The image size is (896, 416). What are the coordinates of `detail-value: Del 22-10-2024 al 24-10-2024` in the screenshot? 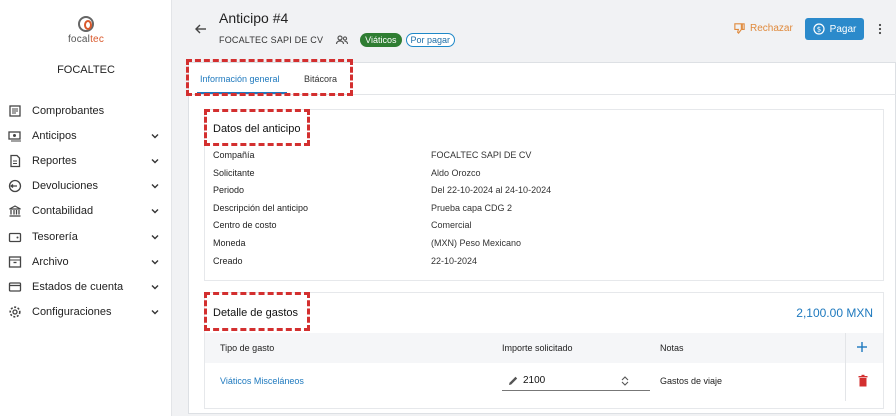 It's located at (491, 190).